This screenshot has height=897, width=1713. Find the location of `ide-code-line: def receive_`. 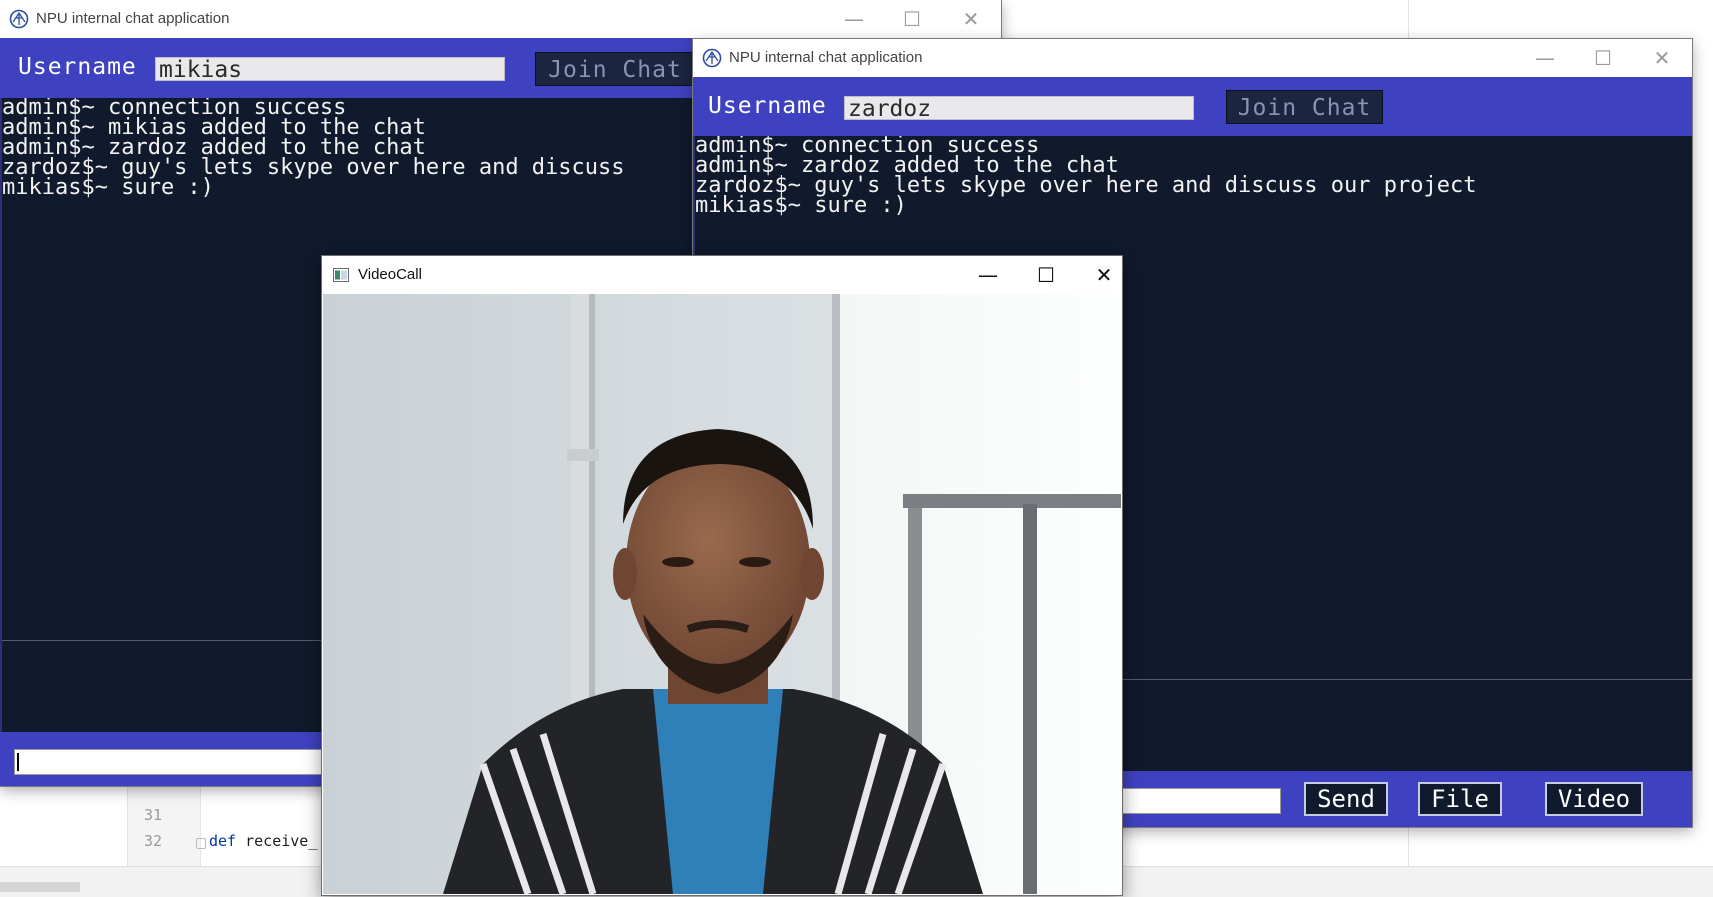

ide-code-line: def receive_ is located at coordinates (263, 841).